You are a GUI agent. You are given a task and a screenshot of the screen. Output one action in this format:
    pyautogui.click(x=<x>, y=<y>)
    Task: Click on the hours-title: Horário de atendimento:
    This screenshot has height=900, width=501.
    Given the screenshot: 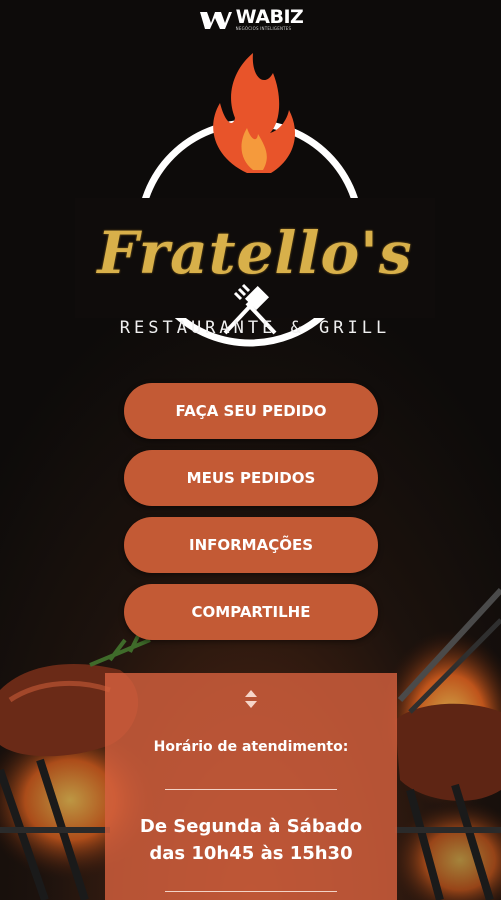 What is the action you would take?
    pyautogui.click(x=251, y=747)
    